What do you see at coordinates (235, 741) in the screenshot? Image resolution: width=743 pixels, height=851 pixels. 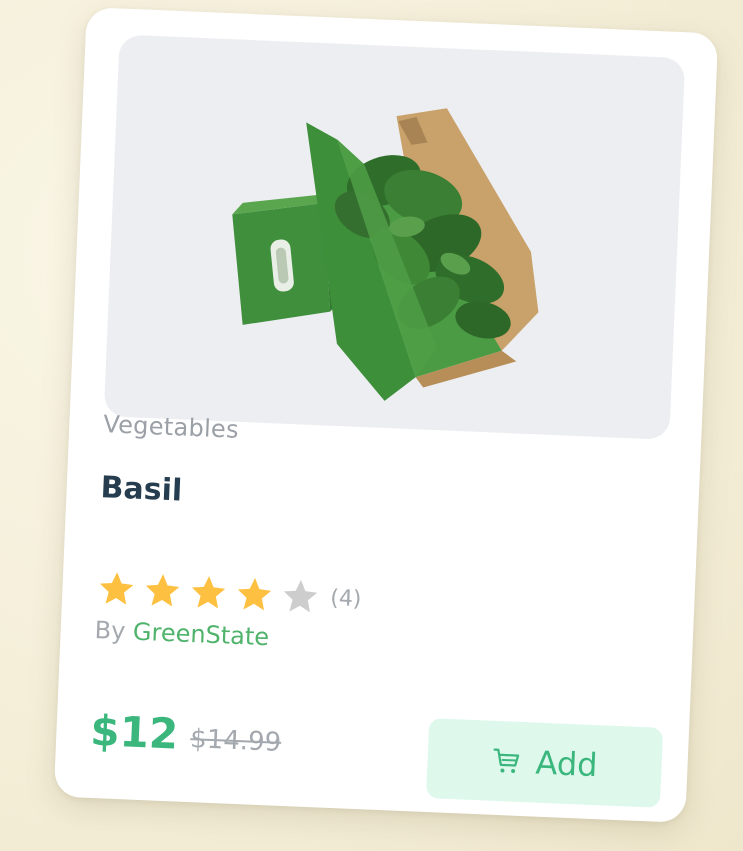 I see `old-price: $14.99` at bounding box center [235, 741].